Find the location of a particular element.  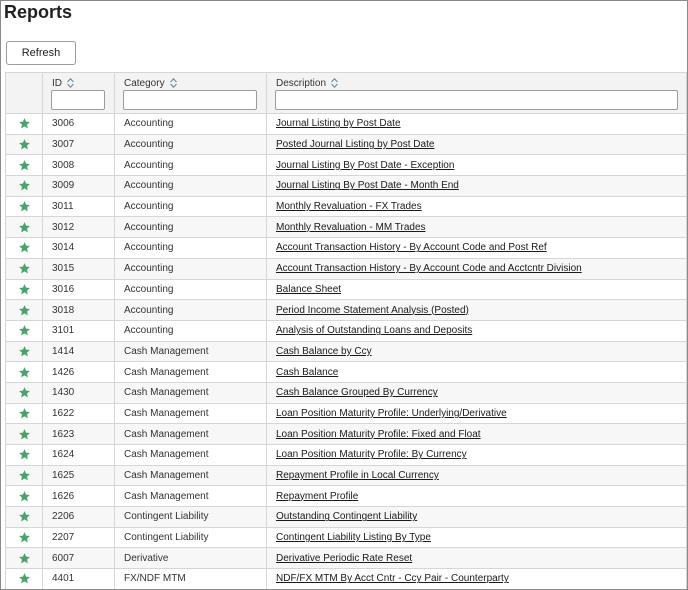

report-link: Derivative Periodic Rate Reset is located at coordinates (344, 558).